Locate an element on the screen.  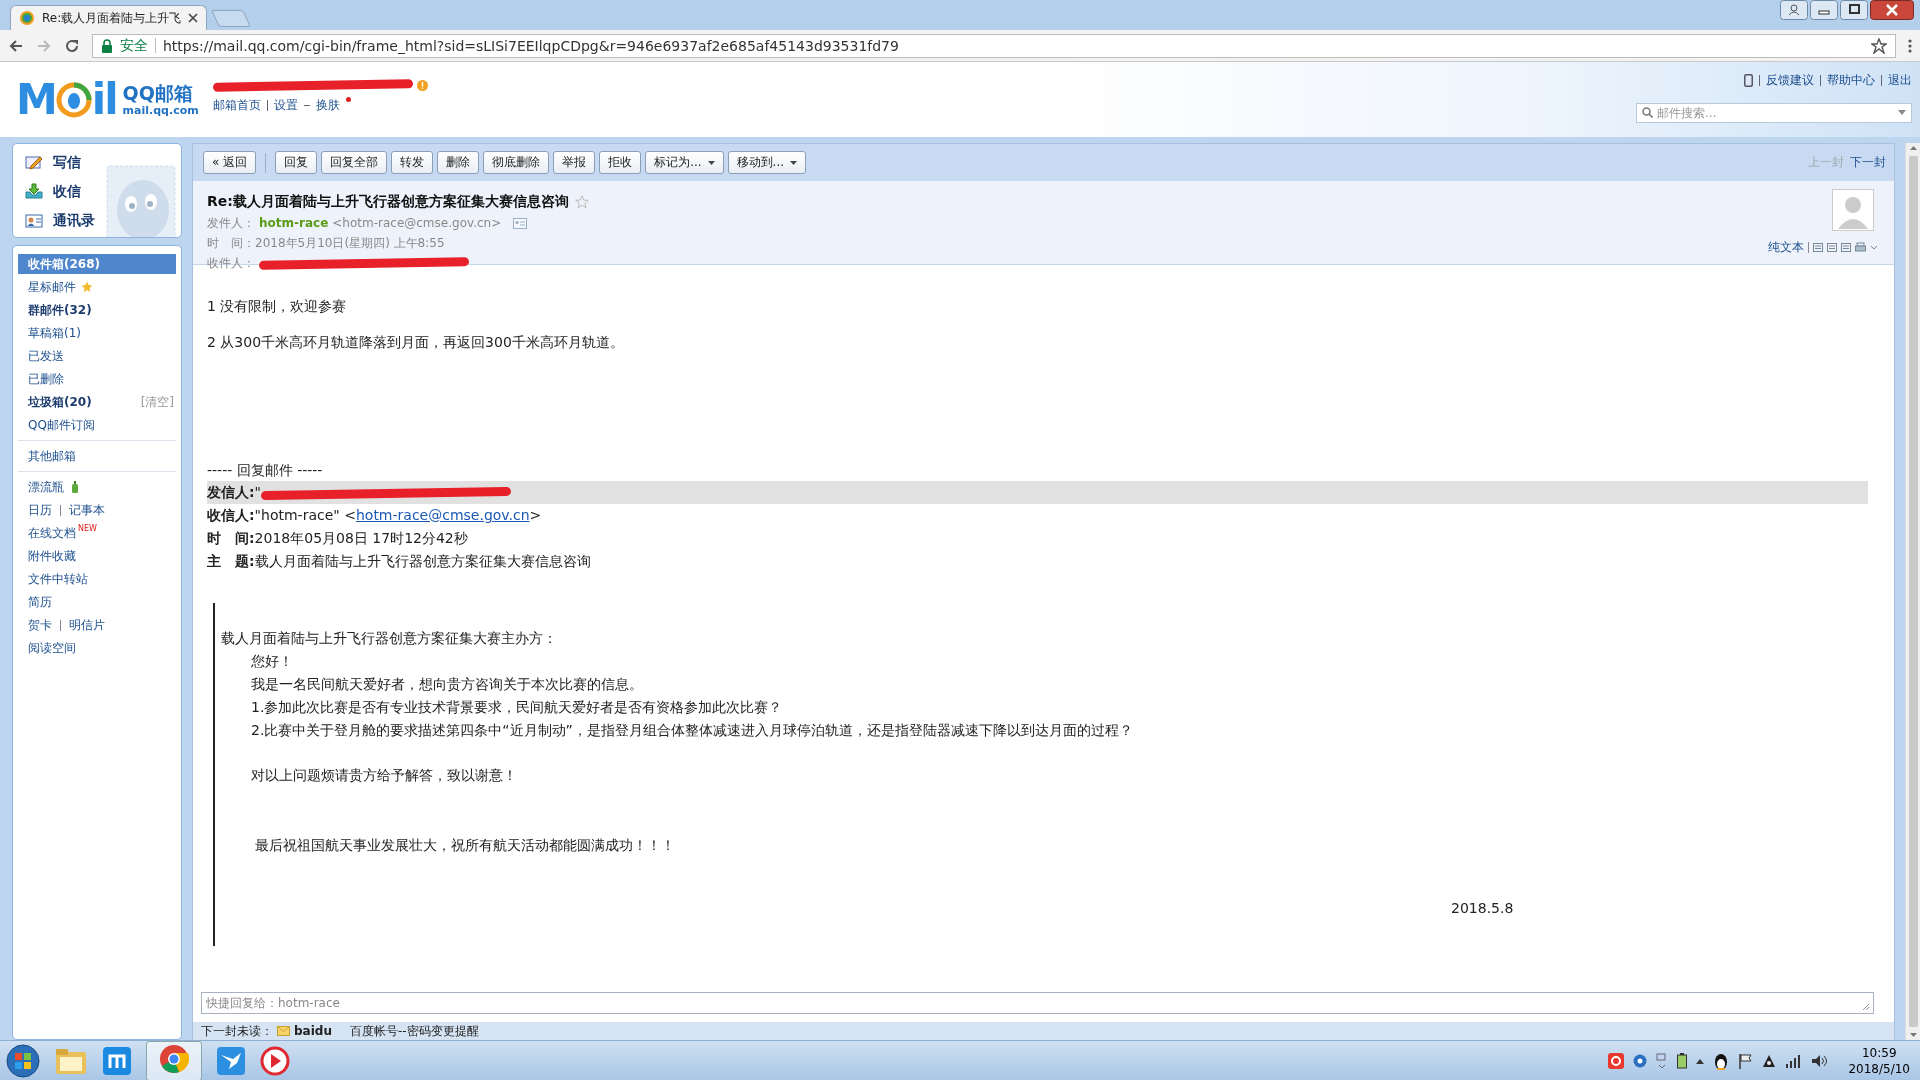
toolbar-button: 转发 is located at coordinates (412, 162).